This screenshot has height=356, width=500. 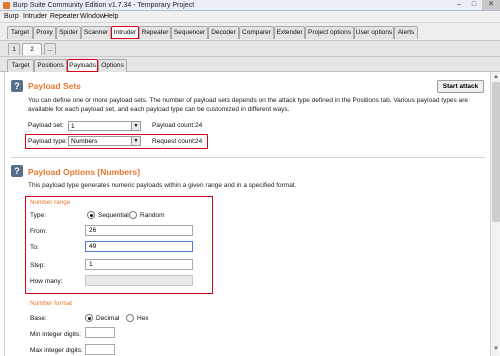 What do you see at coordinates (250, 64) in the screenshot?
I see `sub-tab-bar: Target Positions Payloads Options` at bounding box center [250, 64].